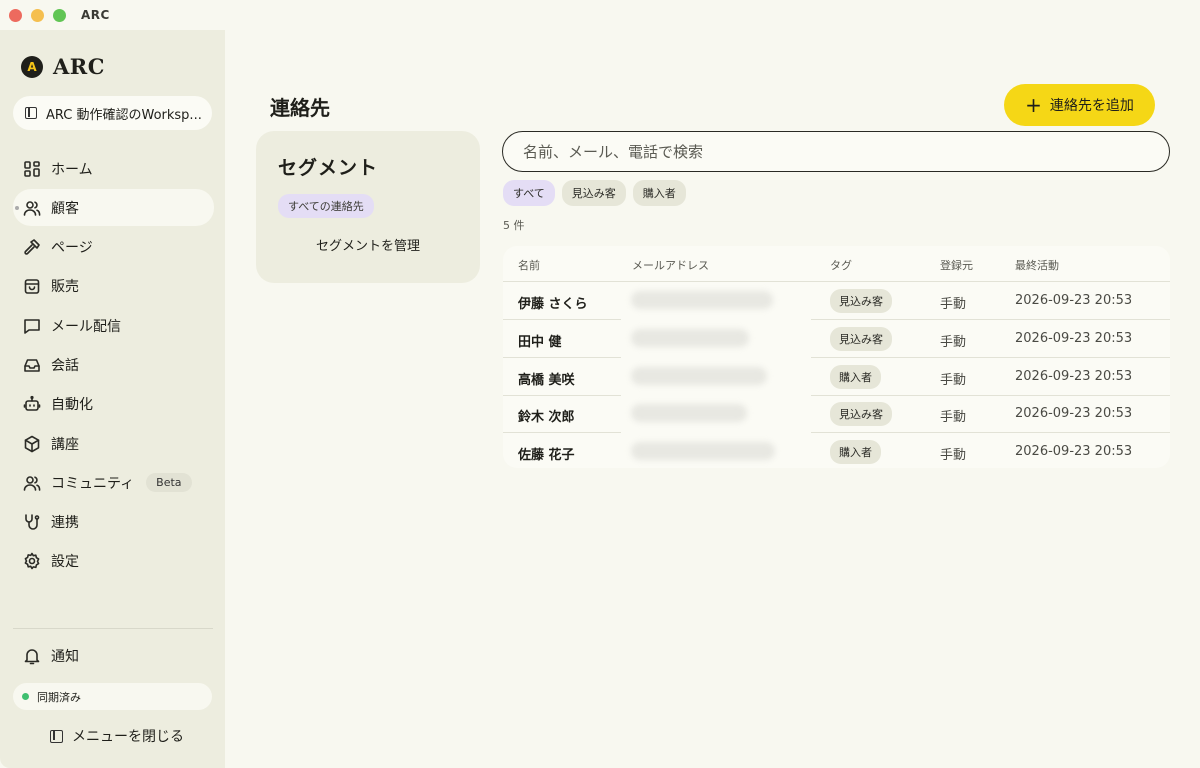  I want to click on segment-panel: セグメント すべての連絡先 セグメントを管理, so click(368, 207).